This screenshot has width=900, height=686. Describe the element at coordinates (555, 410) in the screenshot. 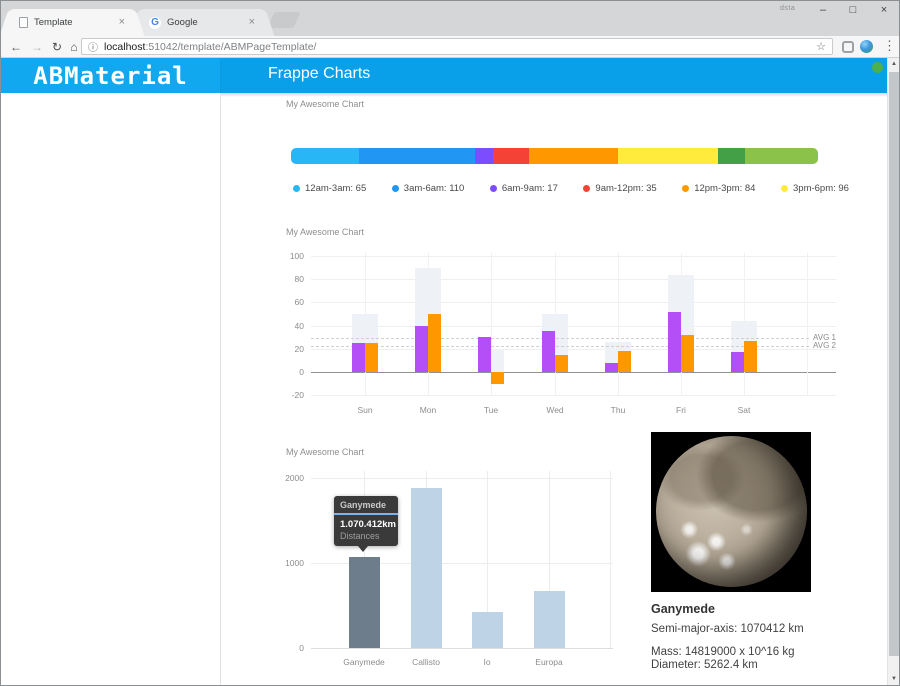

I see `x-tick-label: Wed` at that location.